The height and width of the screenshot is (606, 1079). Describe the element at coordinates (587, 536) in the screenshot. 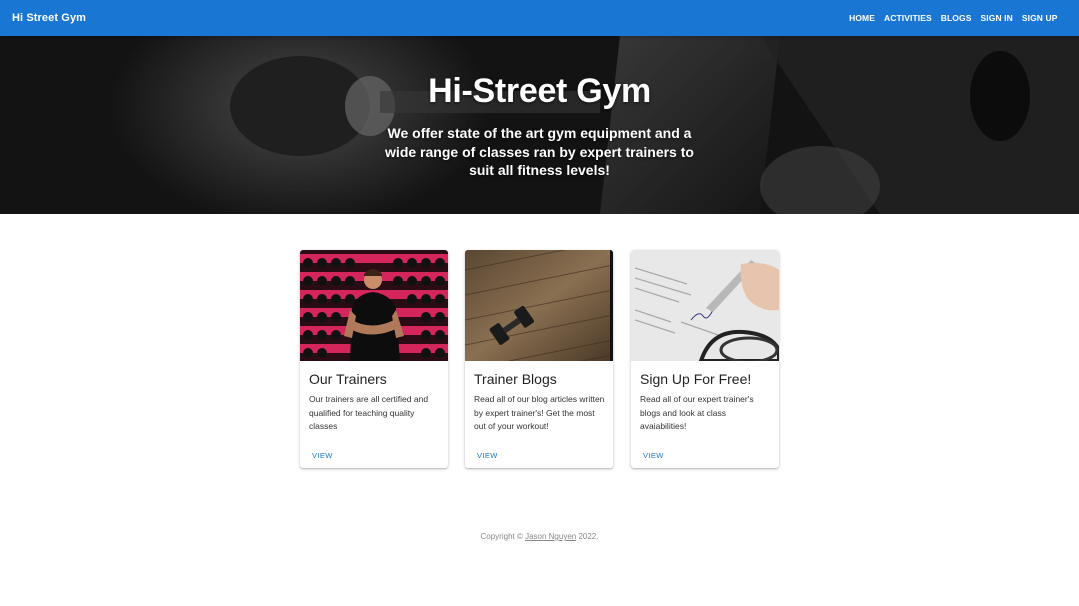

I see `copyright-year: 2022.` at that location.